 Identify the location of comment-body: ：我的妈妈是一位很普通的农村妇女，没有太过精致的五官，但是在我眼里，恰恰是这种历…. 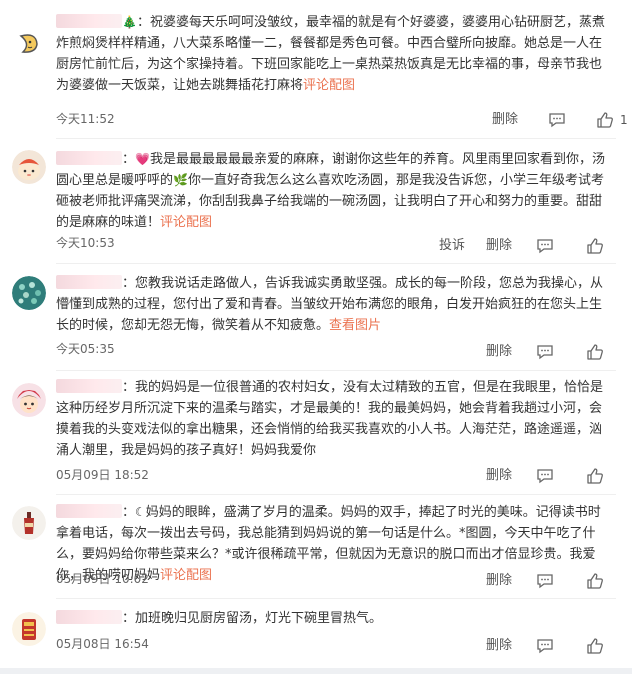
(330, 418).